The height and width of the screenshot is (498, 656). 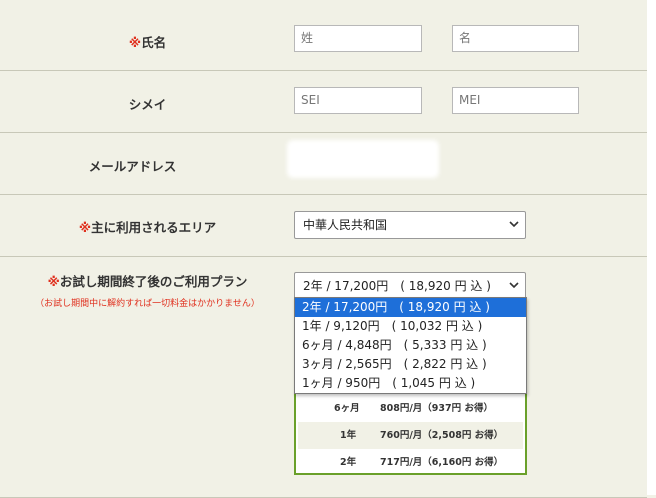 I want to click on plan-option: 3ヶ月 / 2,565円 ( 2,822 円 込 ), so click(x=410, y=364).